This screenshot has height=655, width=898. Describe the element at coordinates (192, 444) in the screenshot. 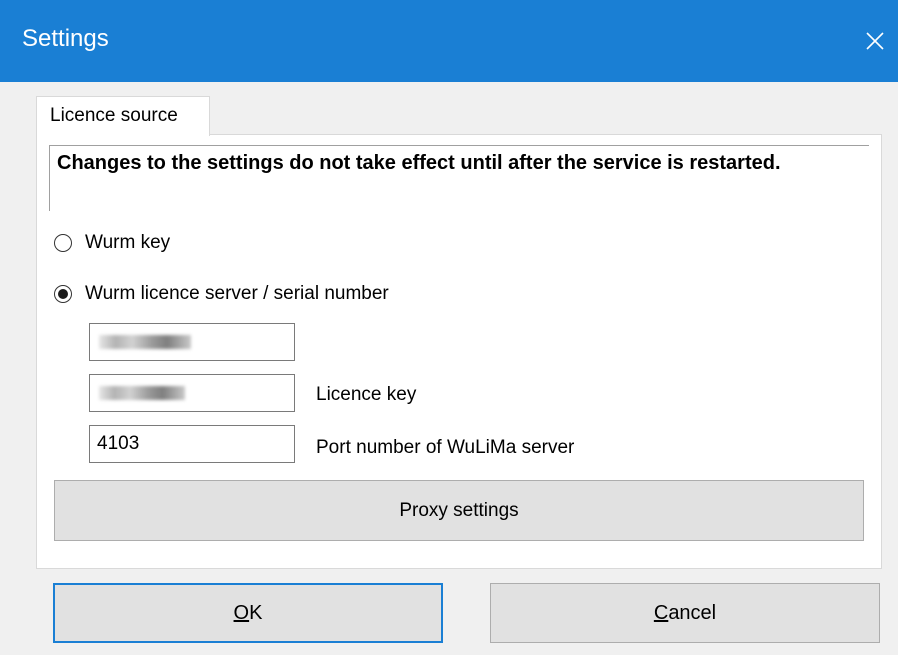

I see `port-number-field: 4103` at that location.